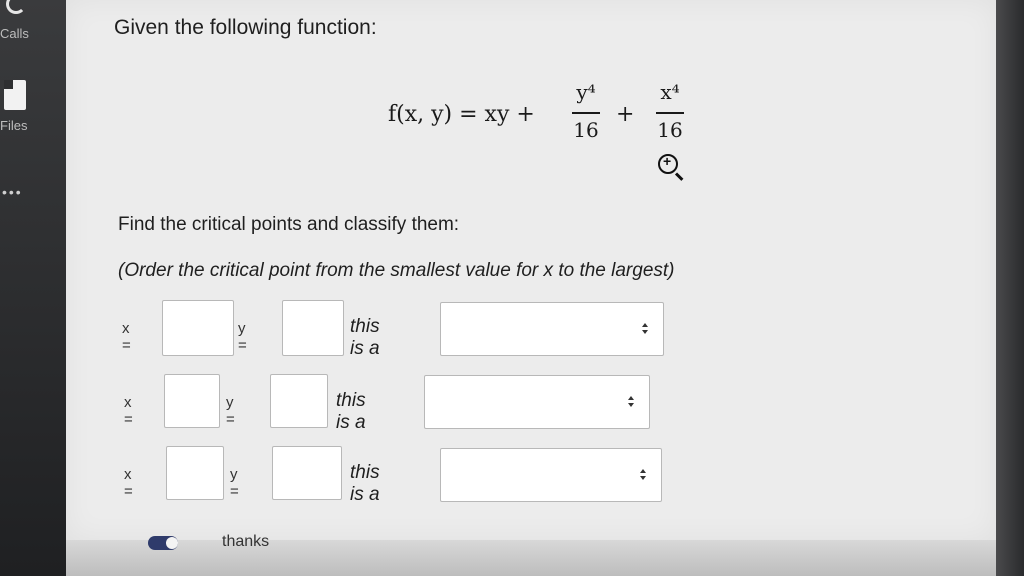  I want to click on sidebar-item-files: Files, so click(13, 125).